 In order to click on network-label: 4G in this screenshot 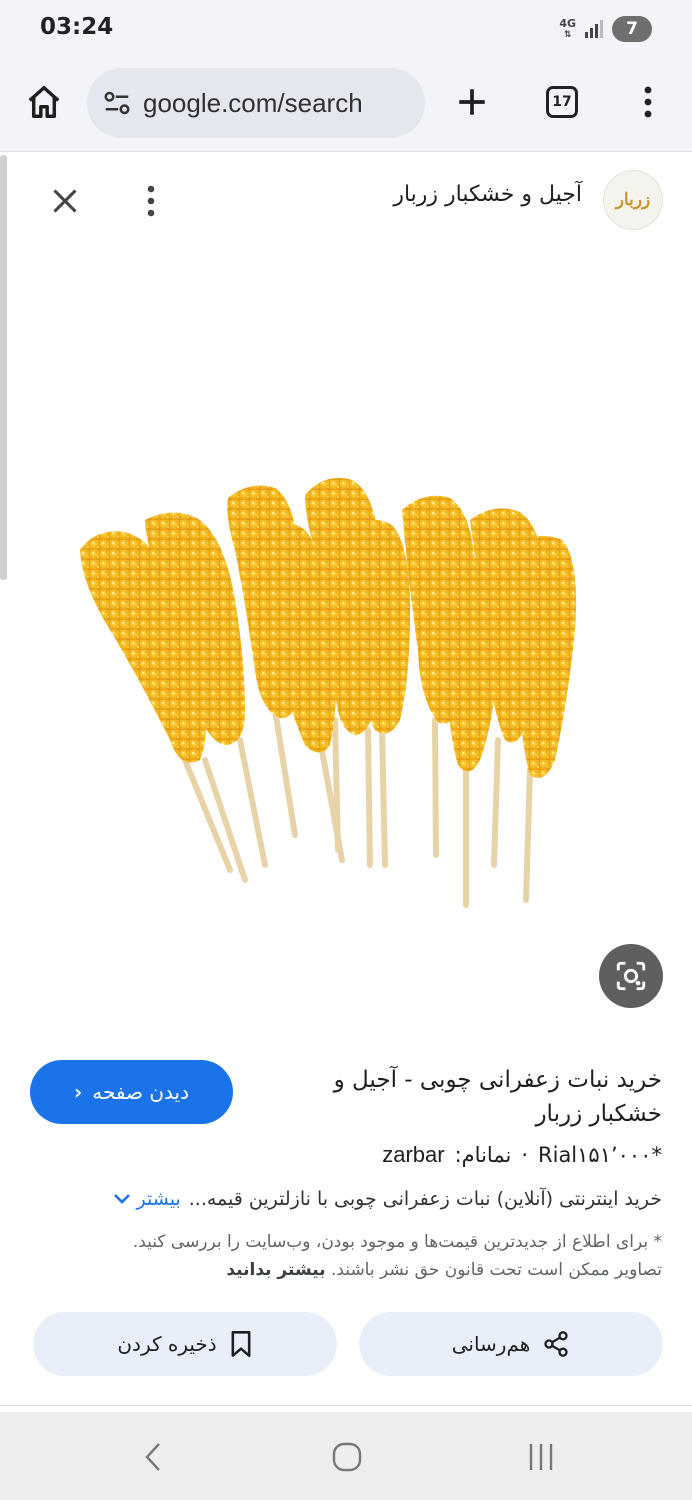, I will do `click(567, 23)`.